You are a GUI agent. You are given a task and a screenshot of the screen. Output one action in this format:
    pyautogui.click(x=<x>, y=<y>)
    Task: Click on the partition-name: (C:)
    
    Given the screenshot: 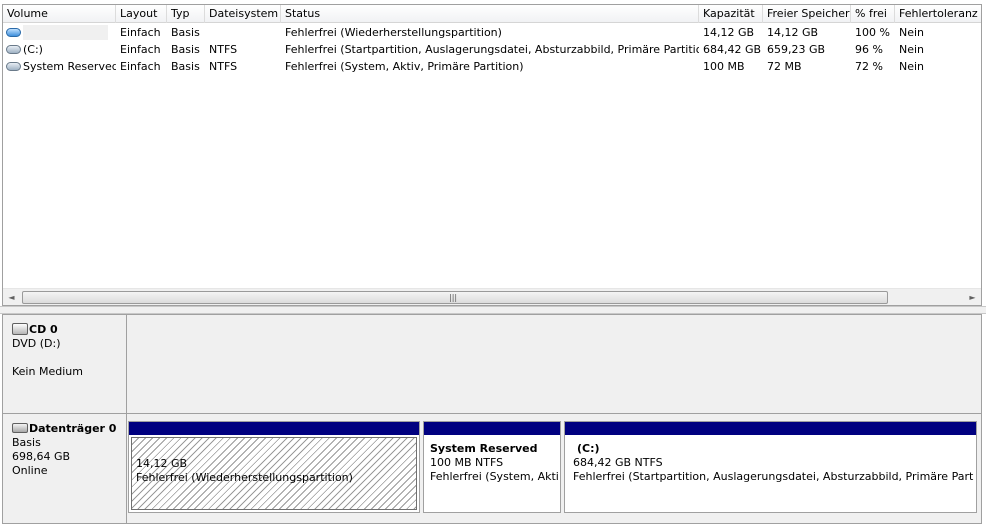 What is the action you would take?
    pyautogui.click(x=588, y=448)
    